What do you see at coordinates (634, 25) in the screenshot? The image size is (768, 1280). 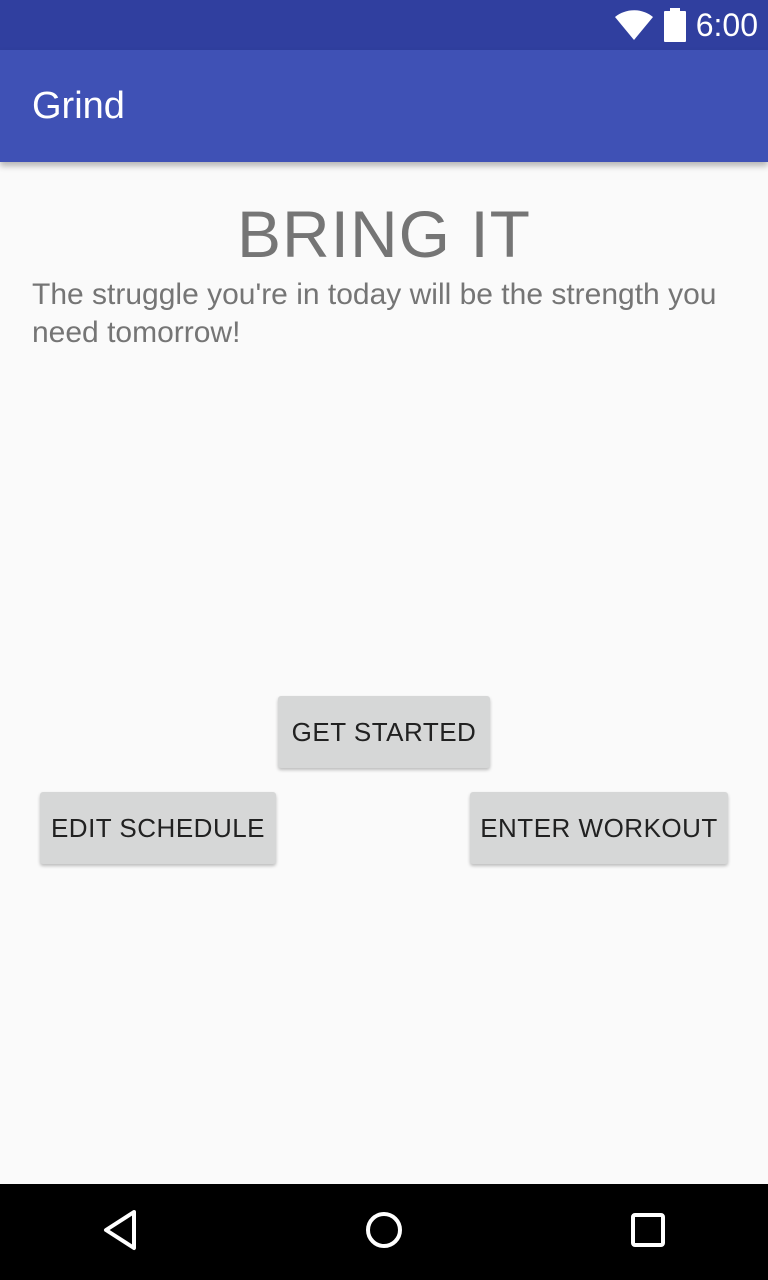 I see `wifi-icon` at bounding box center [634, 25].